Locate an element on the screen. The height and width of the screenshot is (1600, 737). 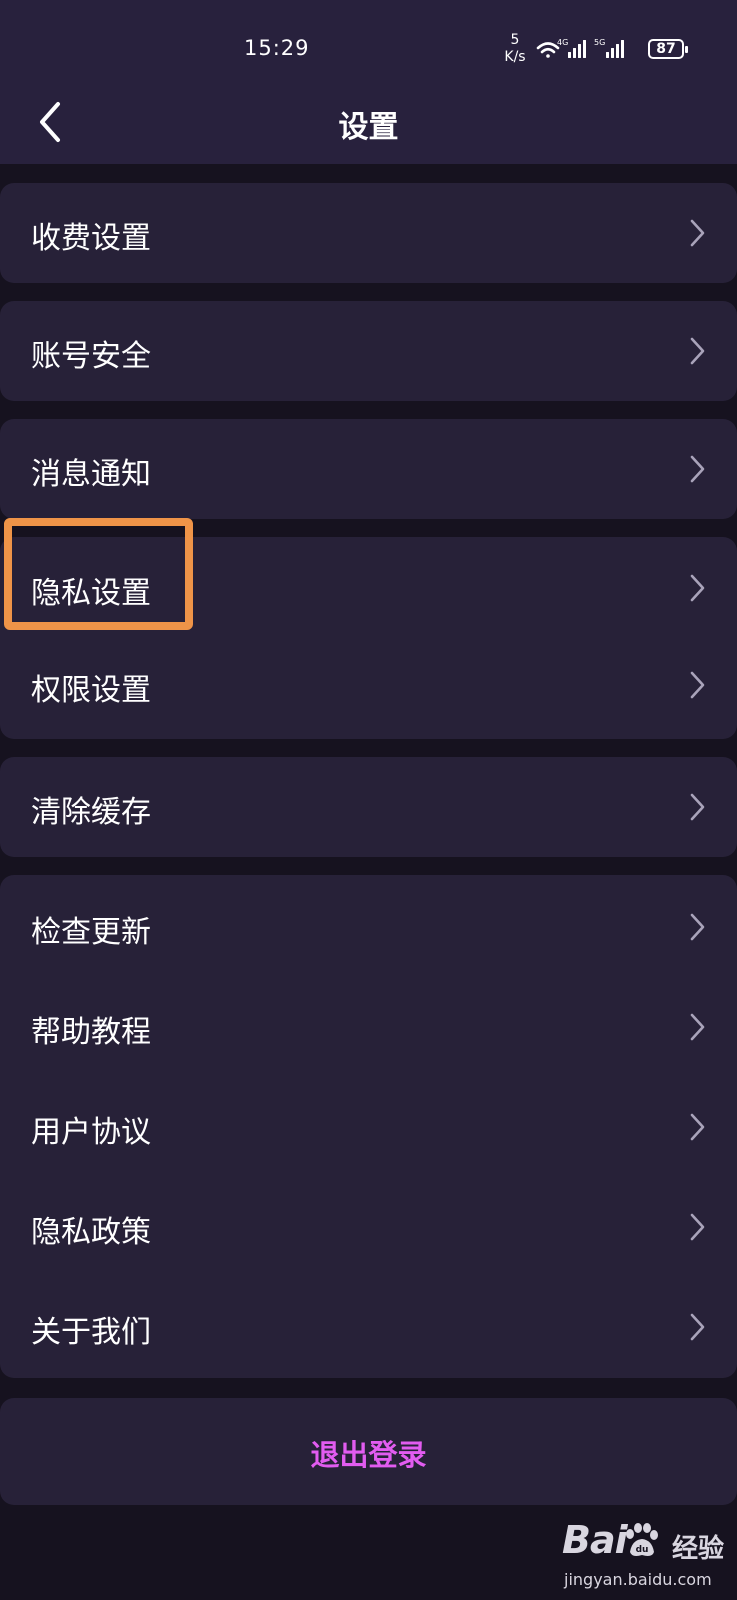
svg-text: du is located at coordinates (642, 1550).